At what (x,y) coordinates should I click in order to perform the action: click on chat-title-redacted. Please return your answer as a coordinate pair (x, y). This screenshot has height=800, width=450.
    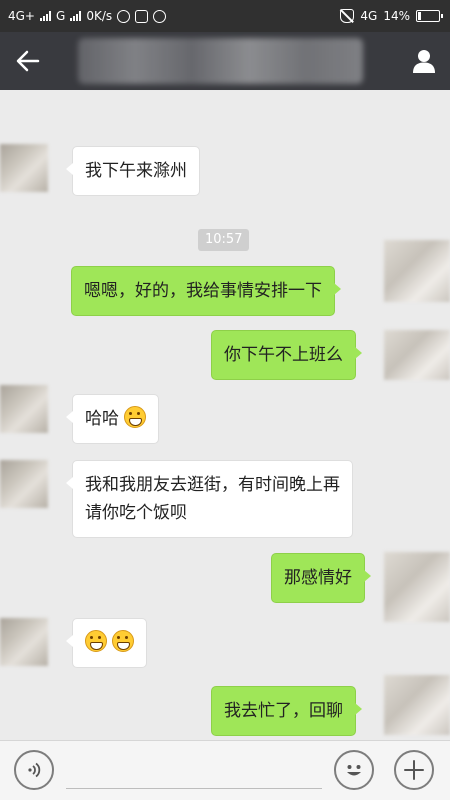
    Looking at the image, I should click on (220, 61).